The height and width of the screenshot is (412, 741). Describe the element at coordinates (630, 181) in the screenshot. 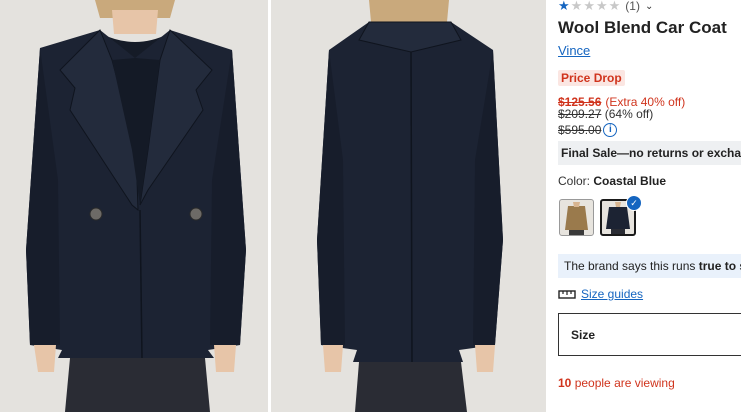

I see `color-value: Coastal Blue` at that location.